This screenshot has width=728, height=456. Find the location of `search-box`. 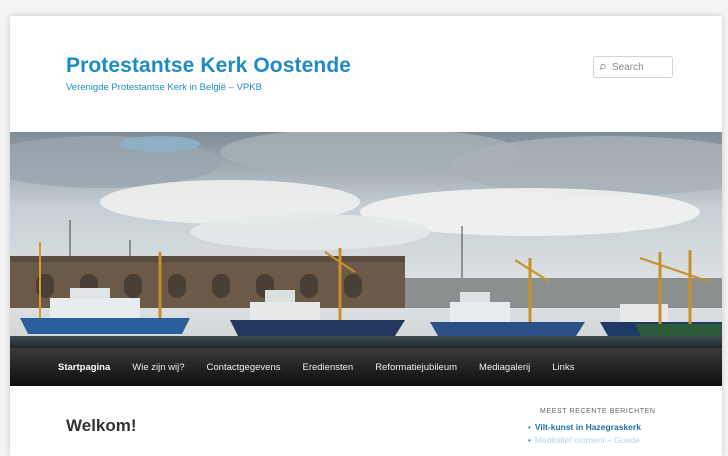

search-box is located at coordinates (633, 67).